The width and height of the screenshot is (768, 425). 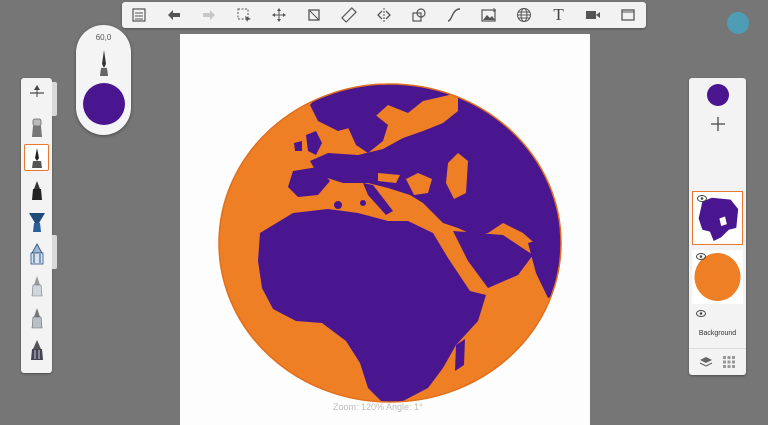 What do you see at coordinates (349, 15) in the screenshot?
I see `ruler-icon` at bounding box center [349, 15].